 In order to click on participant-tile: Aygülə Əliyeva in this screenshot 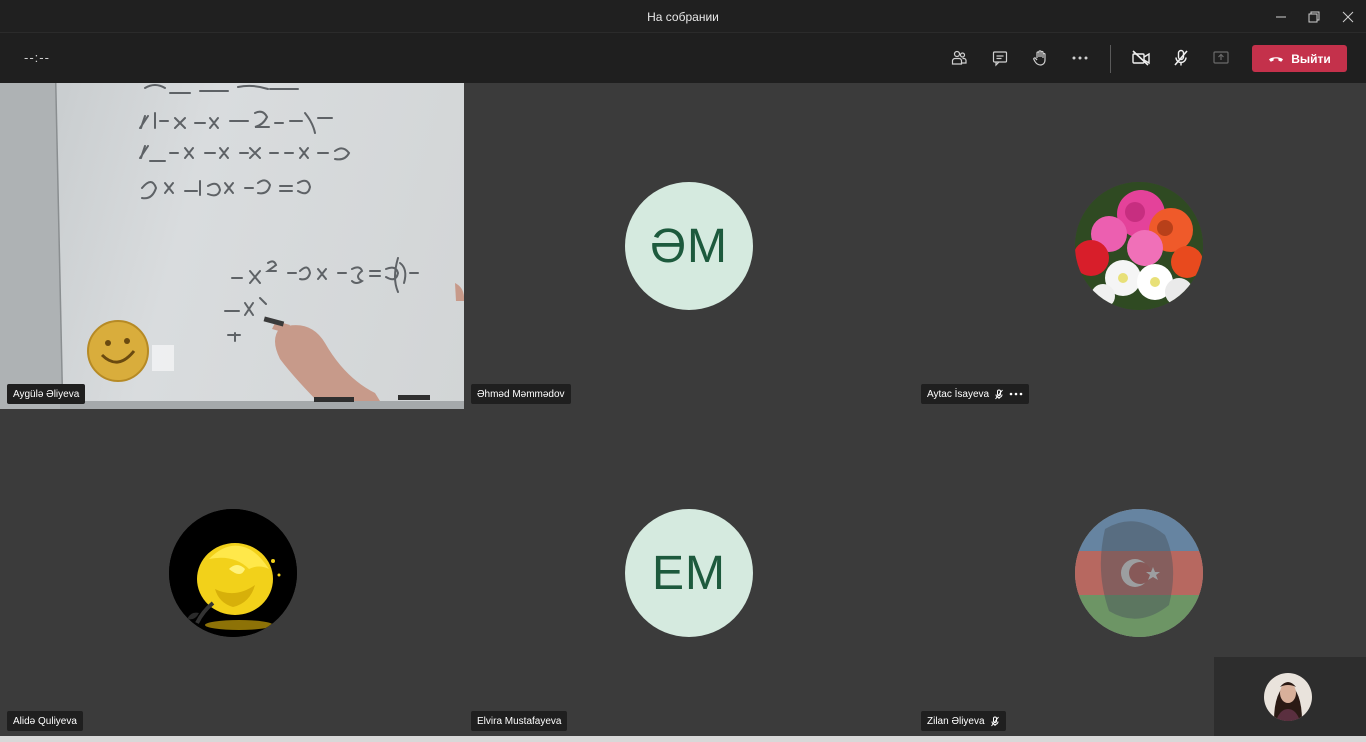, I will do `click(232, 246)`.